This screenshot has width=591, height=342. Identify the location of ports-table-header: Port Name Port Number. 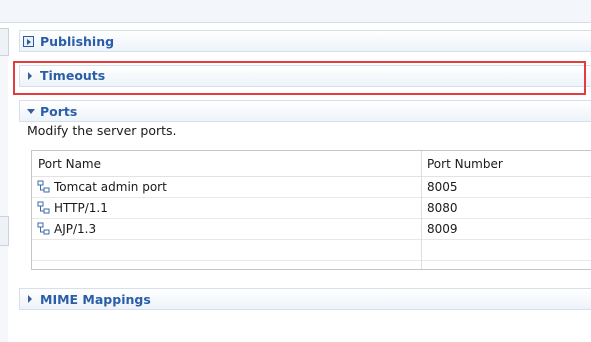
(311, 164).